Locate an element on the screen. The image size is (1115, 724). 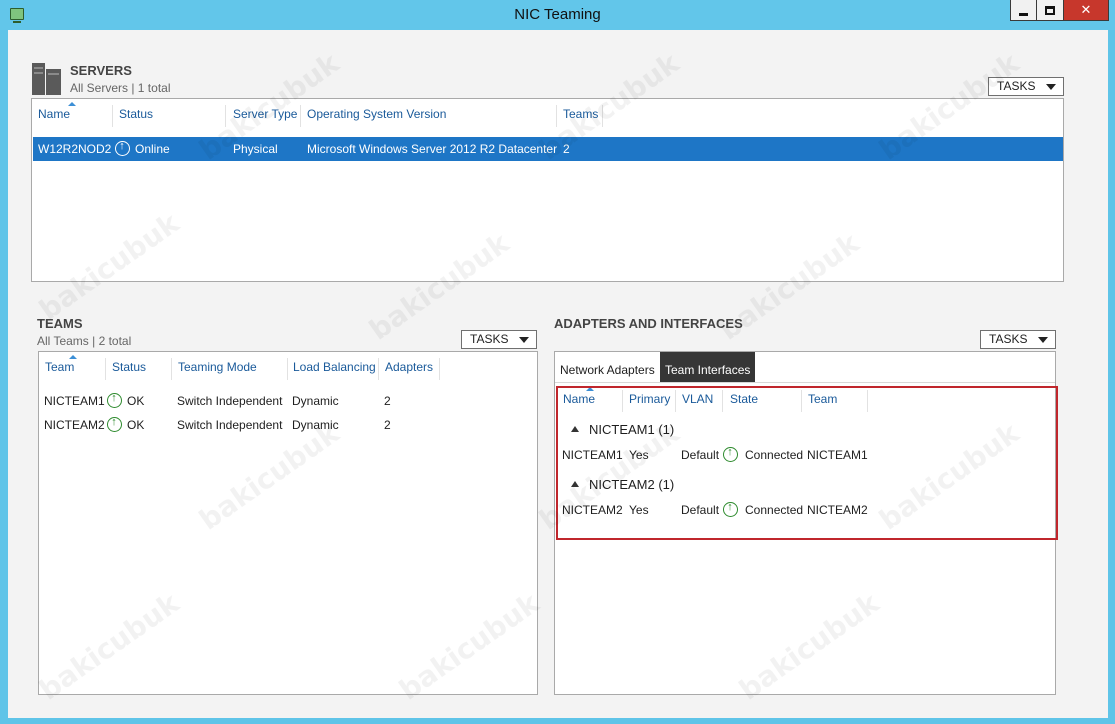
server-teams: 2 is located at coordinates (566, 149).